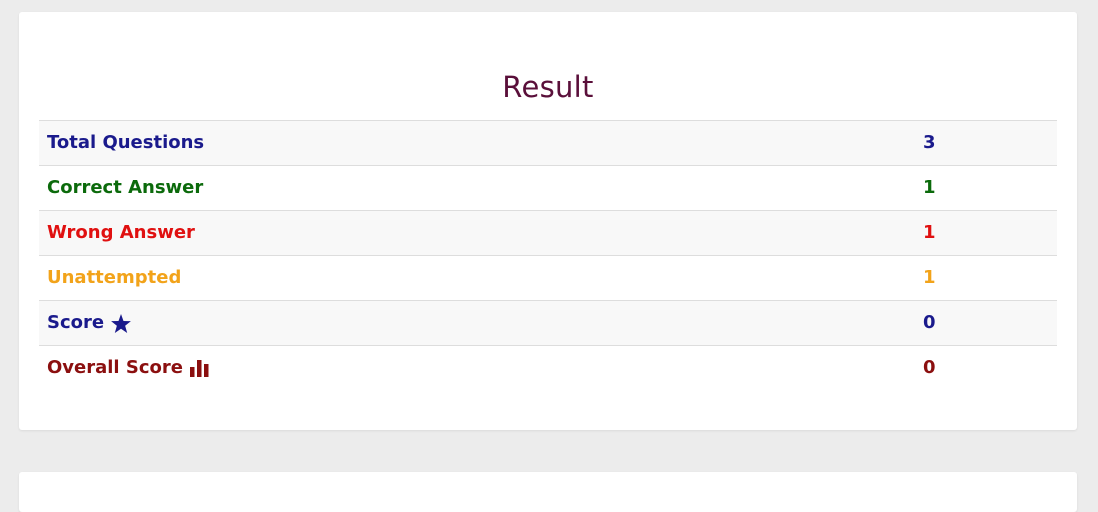 Image resolution: width=1098 pixels, height=512 pixels. I want to click on row-overall-score: Overall Score 0, so click(548, 368).